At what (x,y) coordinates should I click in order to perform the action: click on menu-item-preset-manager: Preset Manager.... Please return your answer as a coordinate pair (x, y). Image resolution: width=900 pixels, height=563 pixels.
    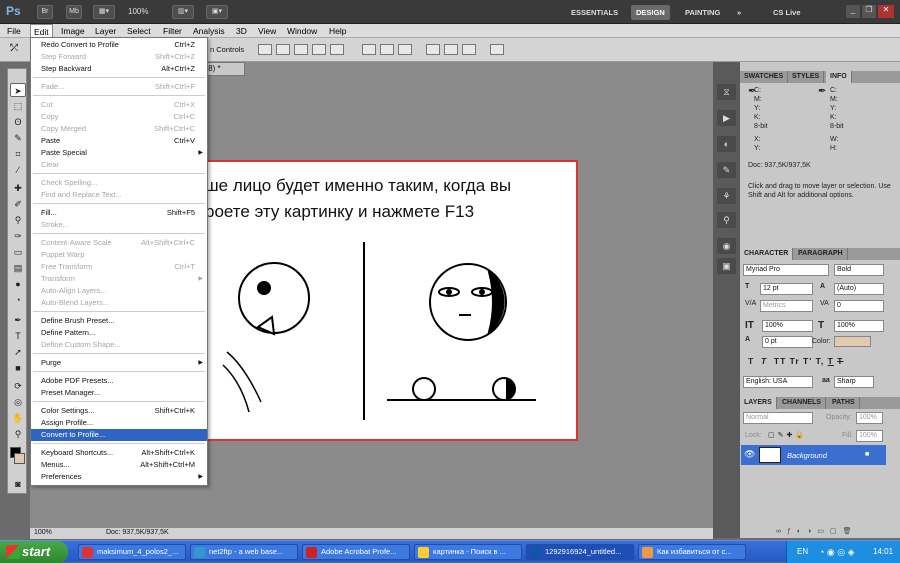
    Looking at the image, I should click on (119, 393).